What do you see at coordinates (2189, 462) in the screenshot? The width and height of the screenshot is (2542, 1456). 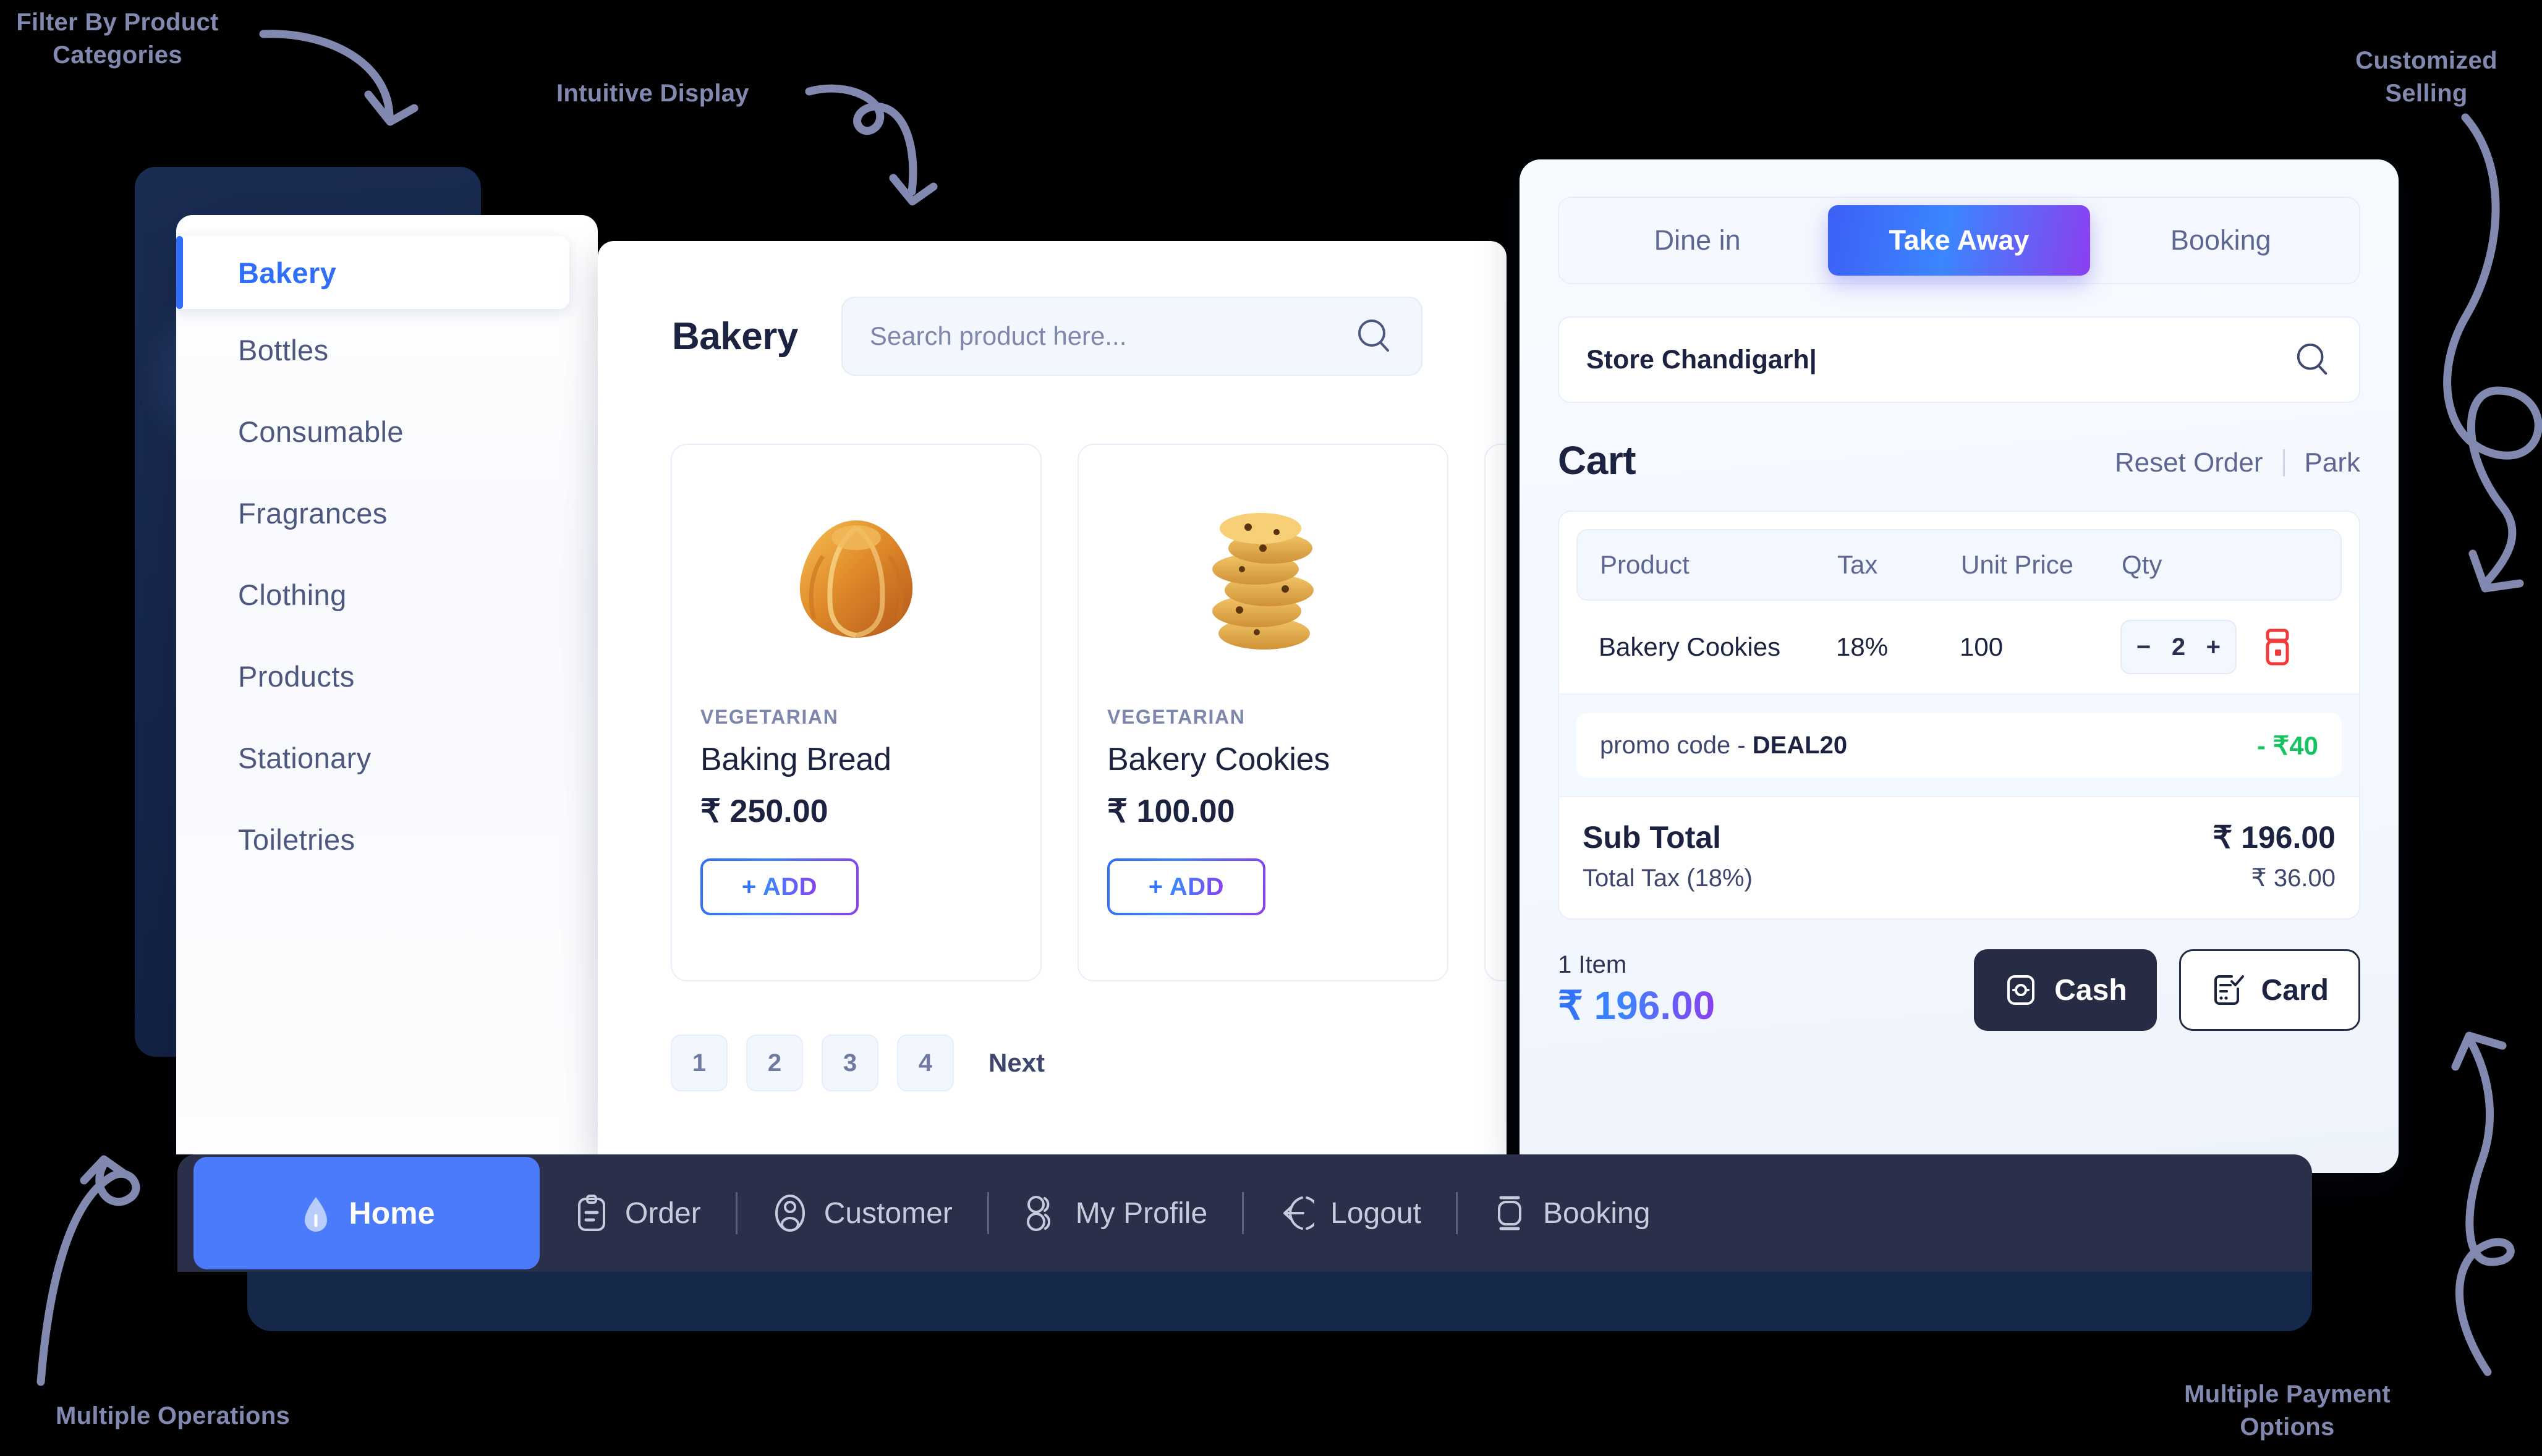 I see `reset-order-button: Reset Order` at bounding box center [2189, 462].